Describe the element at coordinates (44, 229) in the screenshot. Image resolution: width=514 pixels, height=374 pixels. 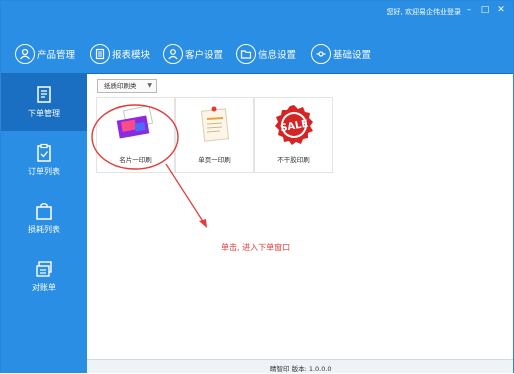
I see `sidebar-item-label: 损耗列表` at that location.